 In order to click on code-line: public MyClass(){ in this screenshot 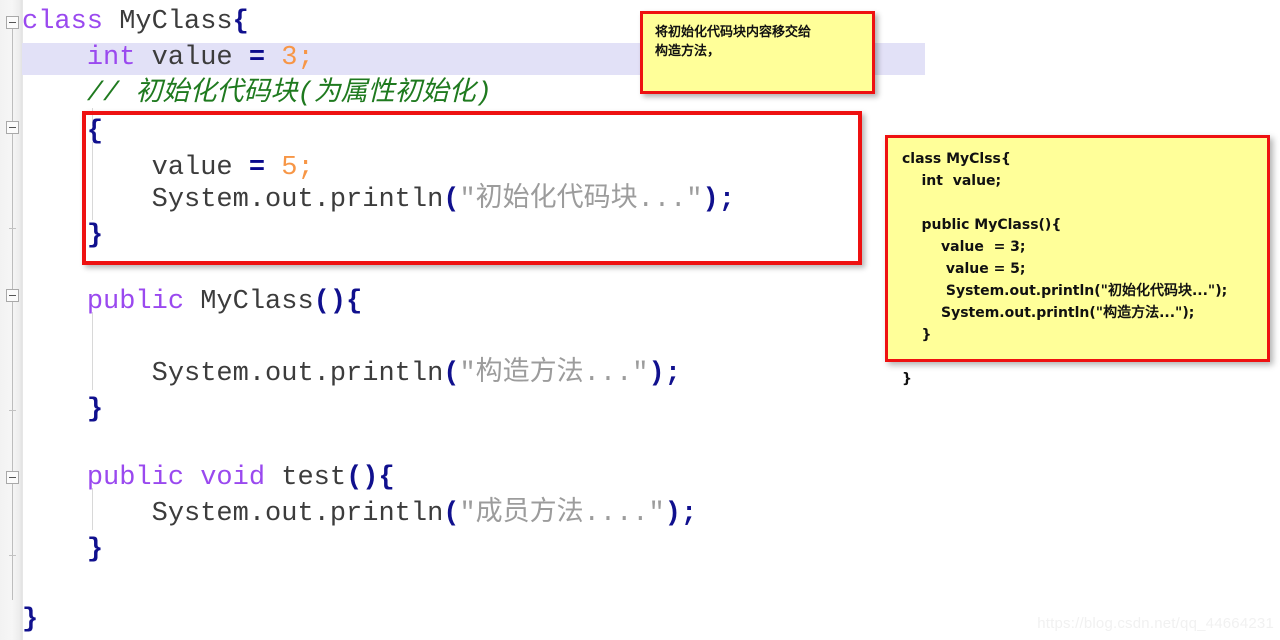, I will do `click(181, 302)`.